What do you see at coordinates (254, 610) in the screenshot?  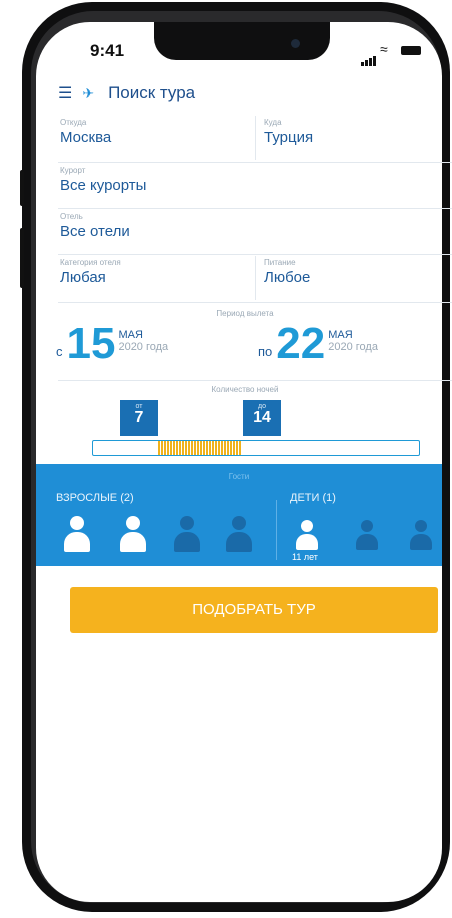 I see `find-tour-button: ПОДОБРАТЬ ТУР` at bounding box center [254, 610].